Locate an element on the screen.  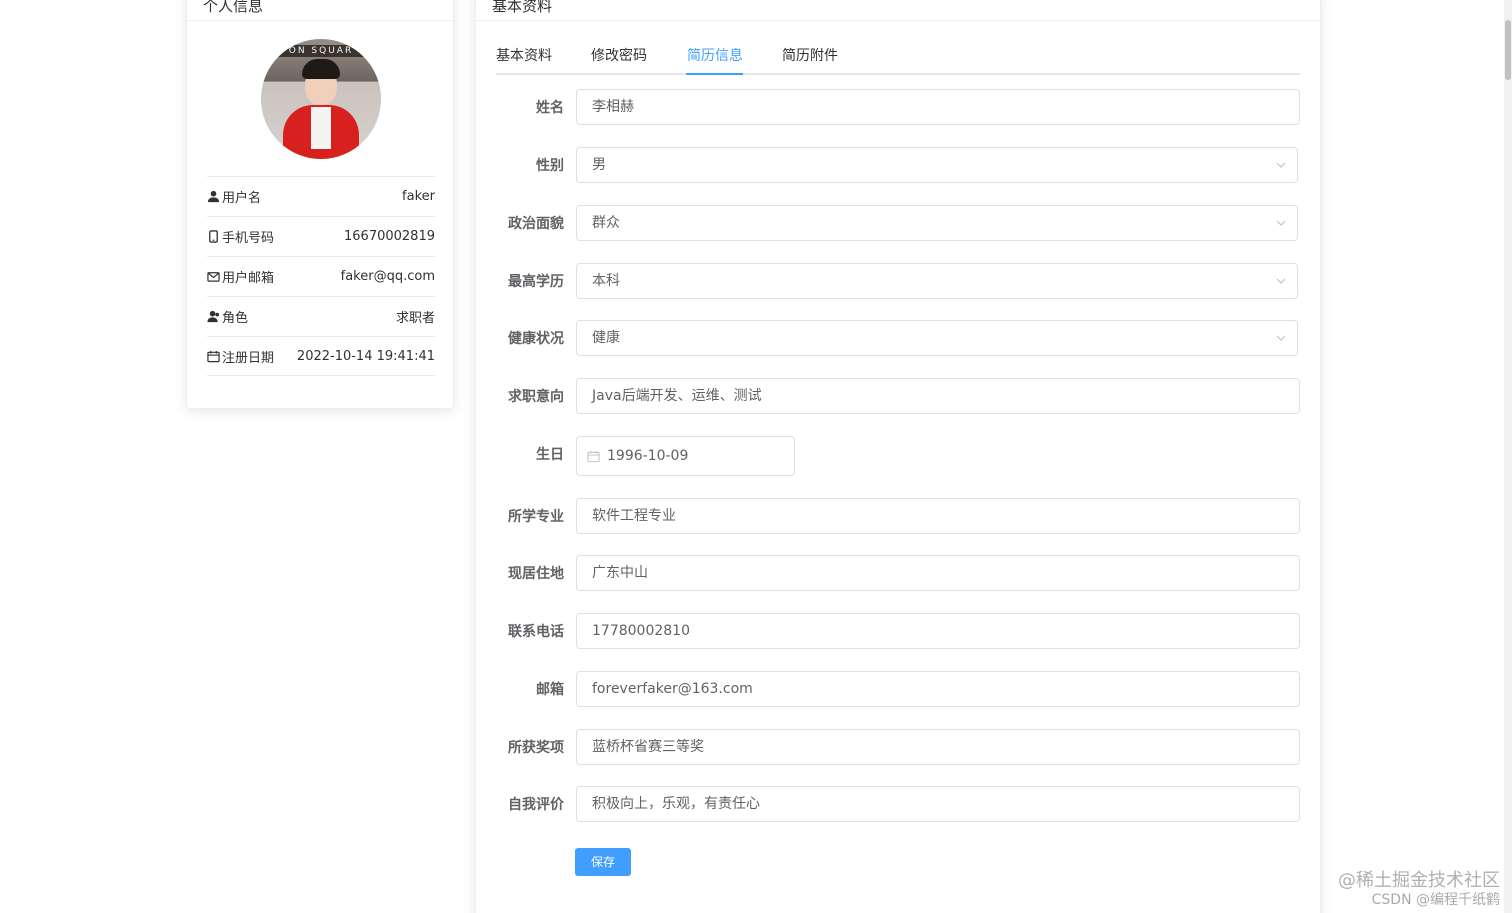
input-intention: Java后端开发、运维、测试 is located at coordinates (938, 396).